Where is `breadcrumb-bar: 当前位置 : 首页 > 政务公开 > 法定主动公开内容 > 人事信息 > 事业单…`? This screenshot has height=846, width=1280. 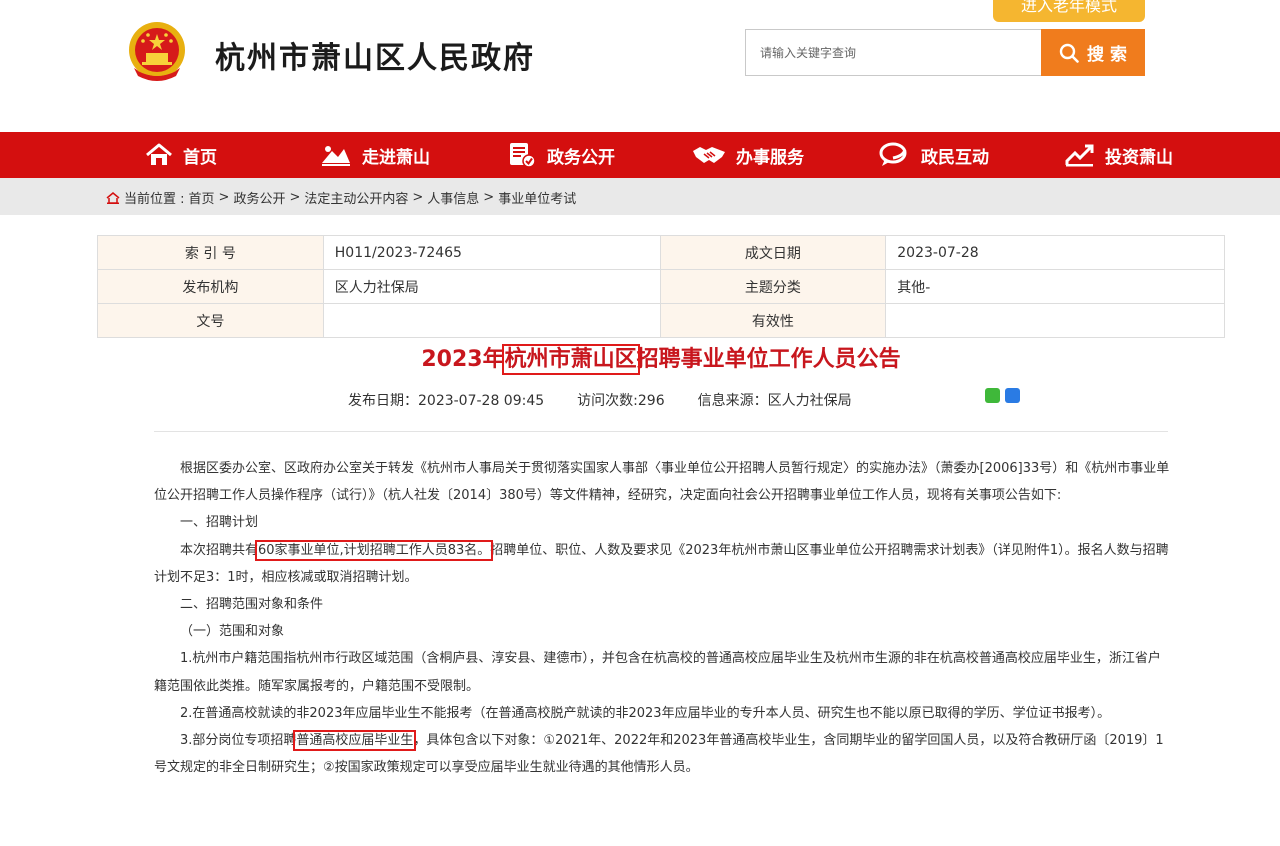 breadcrumb-bar: 当前位置 : 首页 > 政务公开 > 法定主动公开内容 > 人事信息 > 事业单… is located at coordinates (640, 196).